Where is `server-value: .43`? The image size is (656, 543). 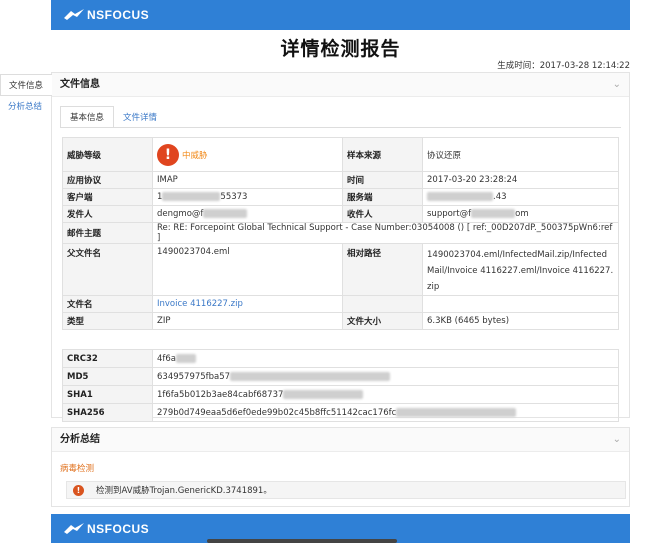
server-value: .43 is located at coordinates (520, 197).